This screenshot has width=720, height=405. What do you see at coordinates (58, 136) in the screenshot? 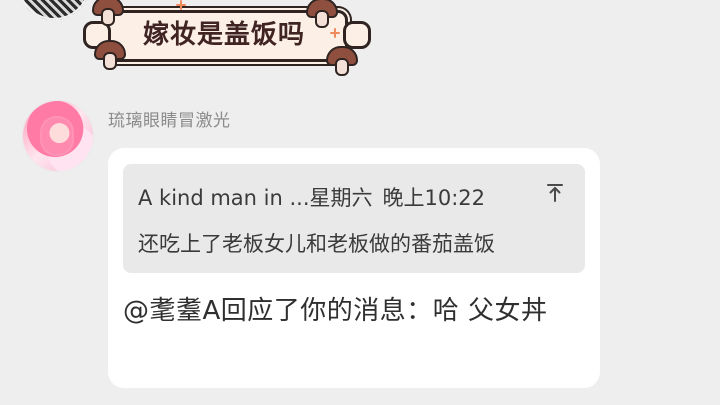
I see `sender-avatar` at bounding box center [58, 136].